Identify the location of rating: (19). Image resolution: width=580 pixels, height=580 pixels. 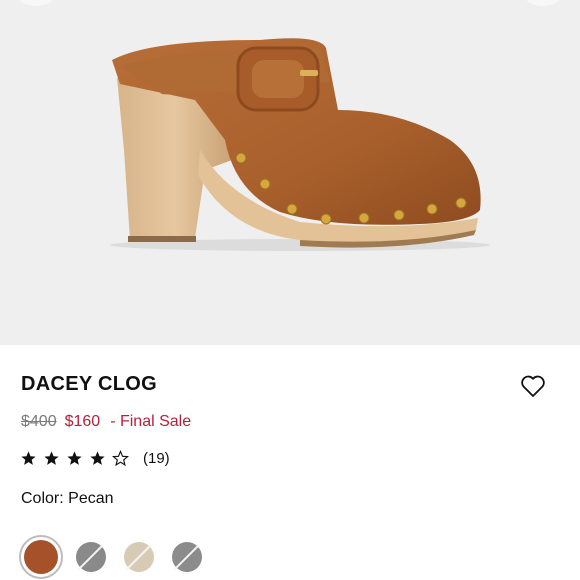
(95, 458).